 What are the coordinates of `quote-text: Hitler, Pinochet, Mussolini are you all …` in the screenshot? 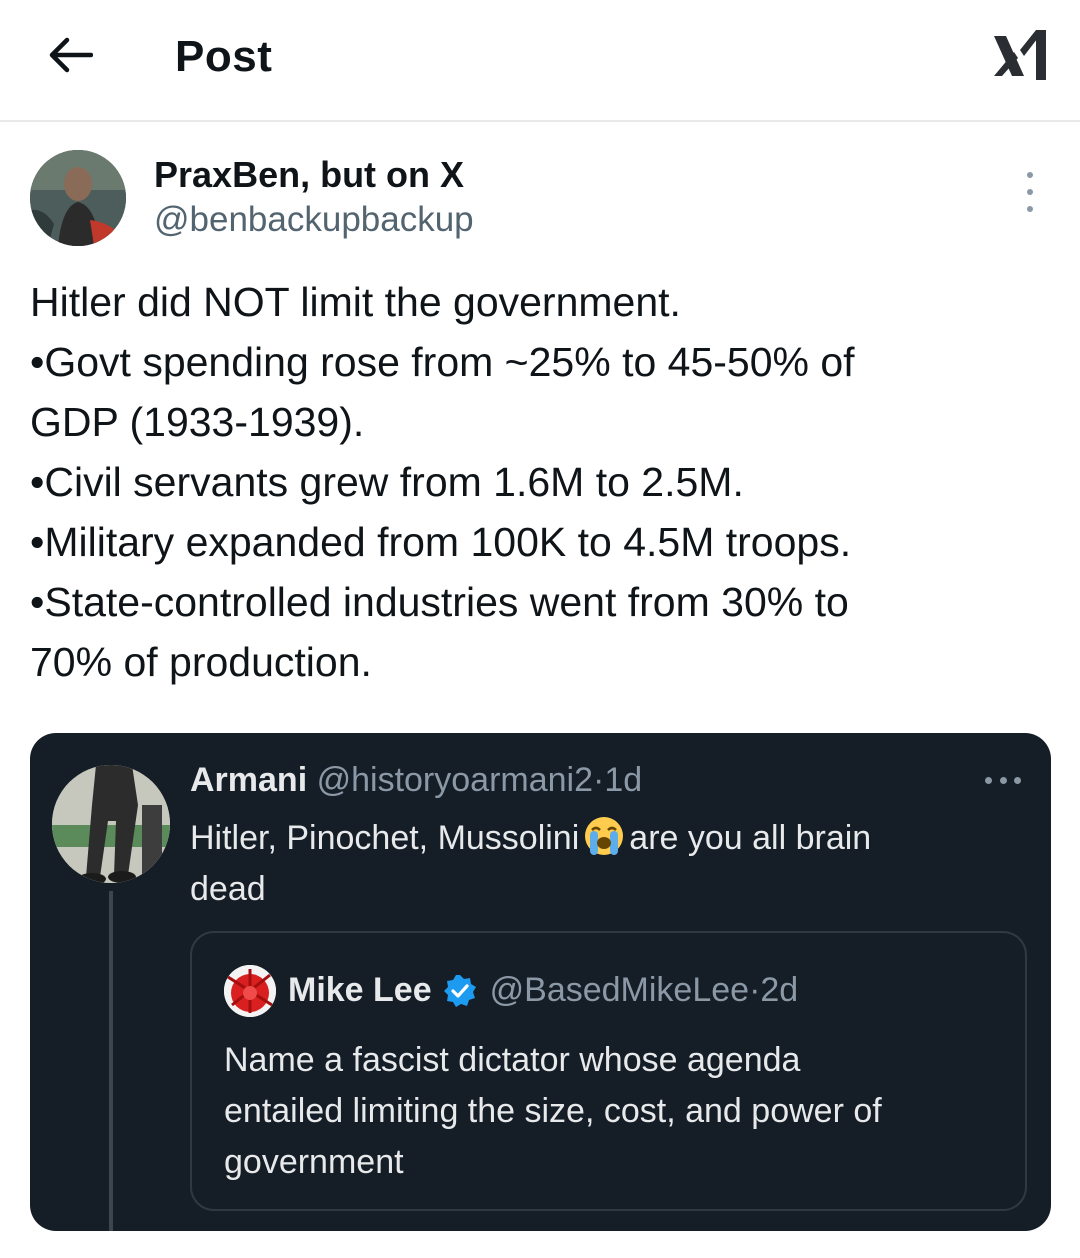 It's located at (600, 864).